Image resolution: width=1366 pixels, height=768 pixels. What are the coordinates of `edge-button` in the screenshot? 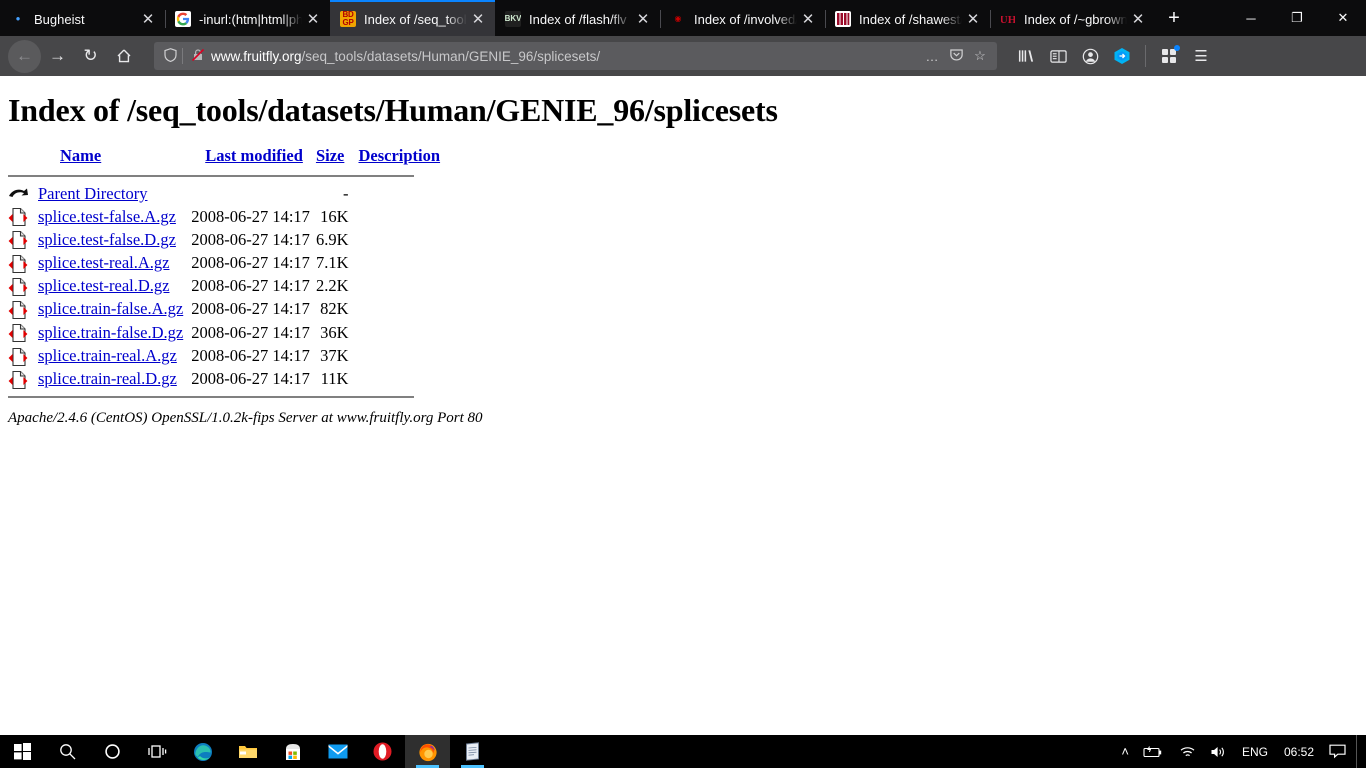 It's located at (202, 751).